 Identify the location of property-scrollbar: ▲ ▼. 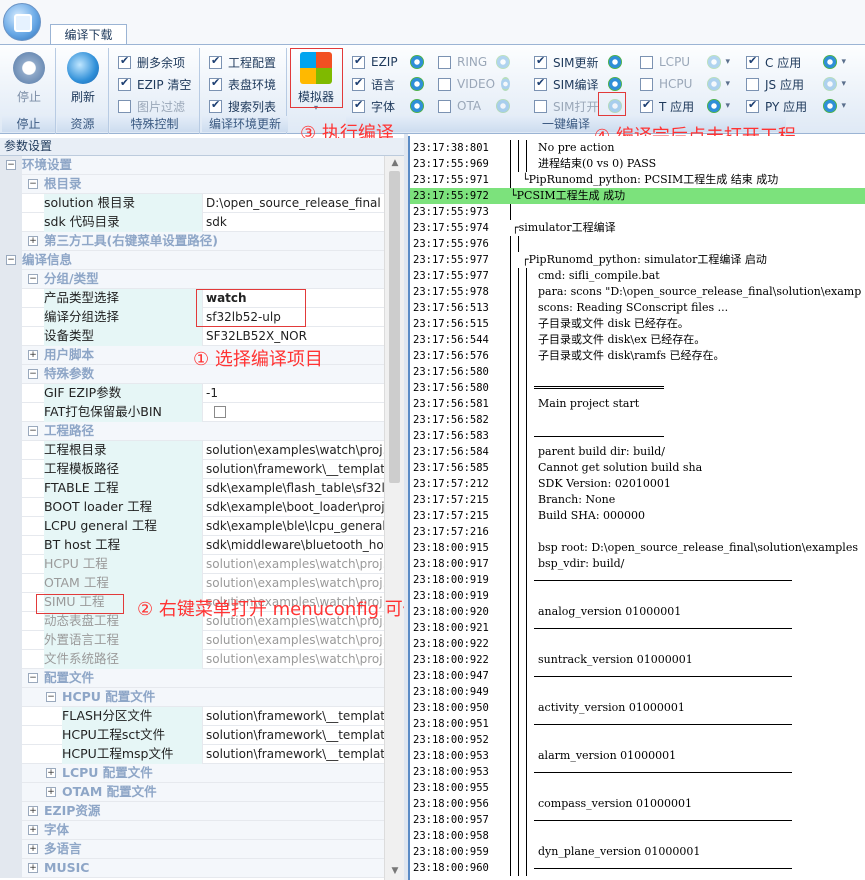
(394, 518).